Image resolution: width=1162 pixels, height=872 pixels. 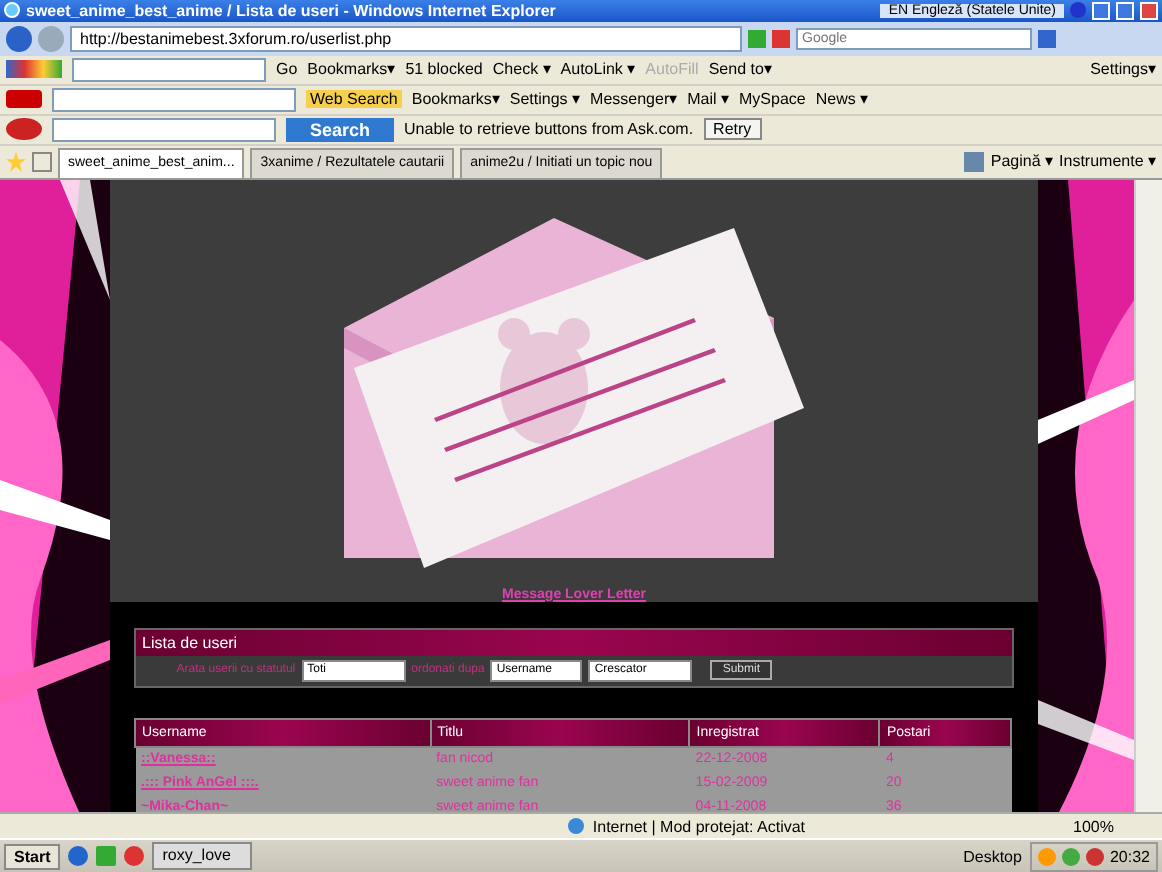 I want to click on toolbar-button: Send to▾, so click(x=740, y=69).